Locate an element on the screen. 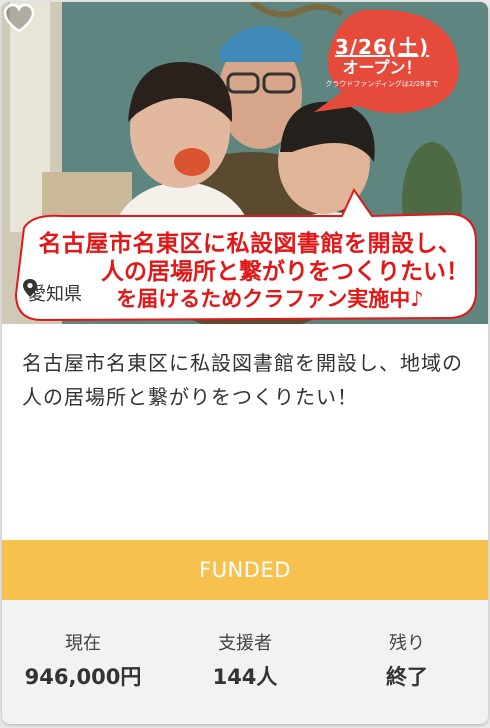  stat-supporters: 支援者 144人 is located at coordinates (245, 662).